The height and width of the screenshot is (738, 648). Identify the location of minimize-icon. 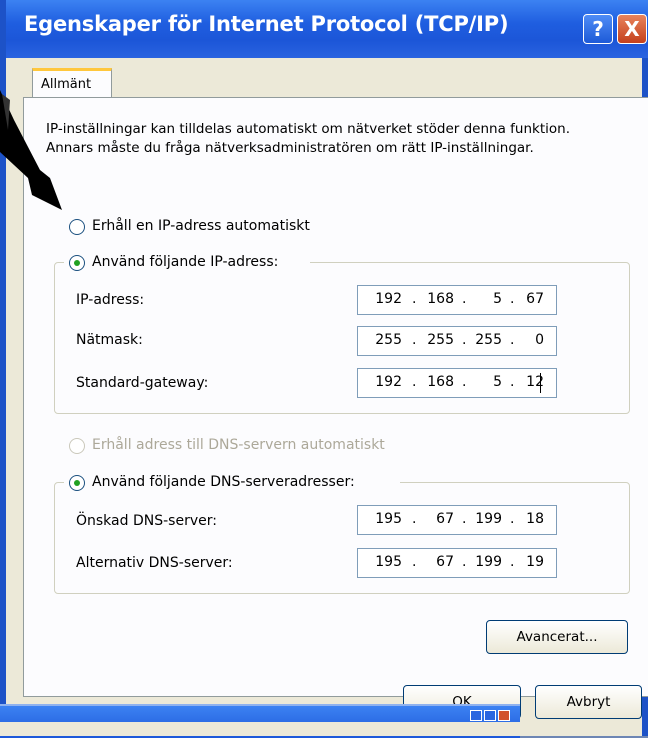
(476, 715).